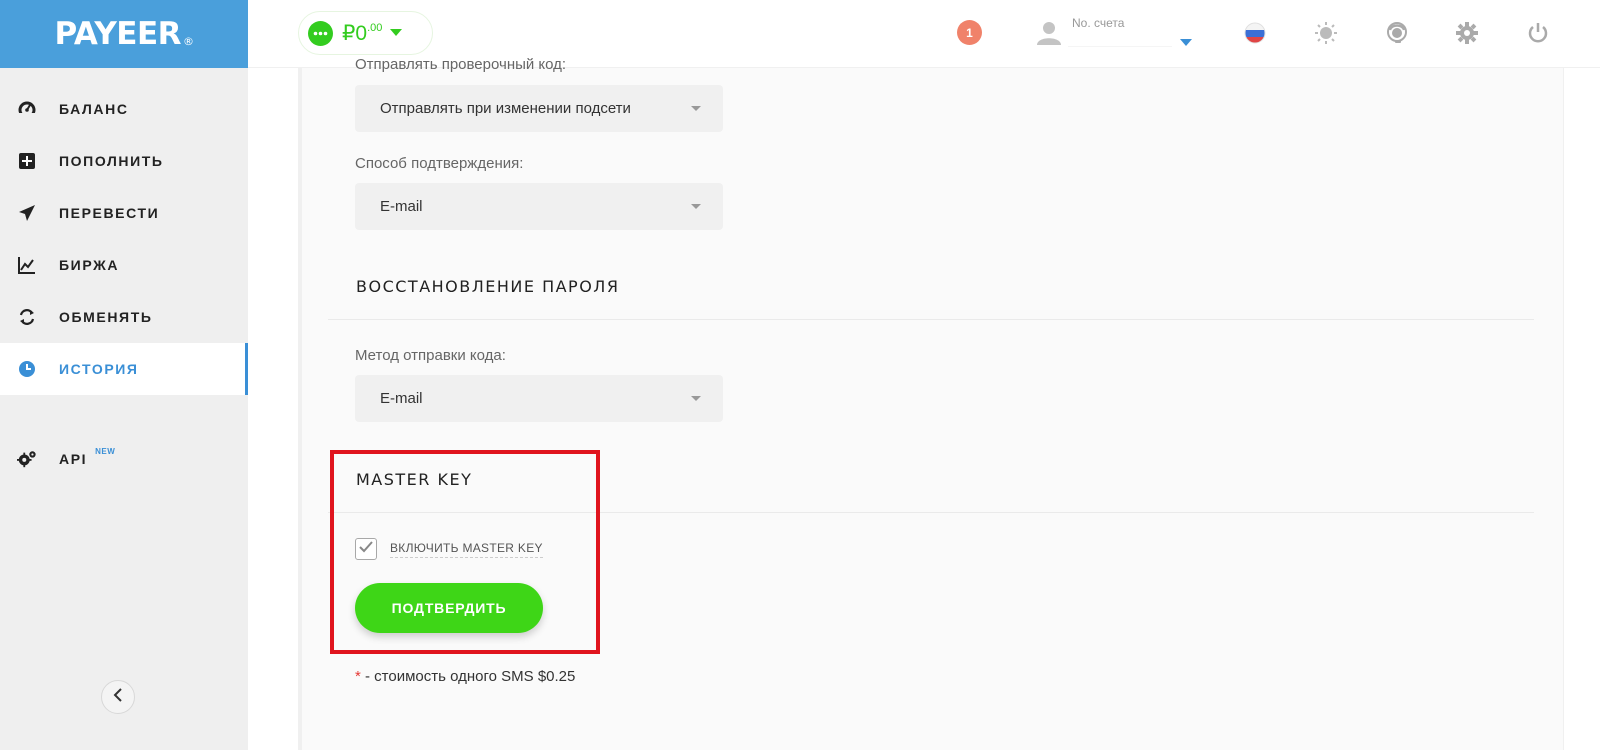 The image size is (1600, 750). I want to click on recovery-method-select: E-mail, so click(539, 398).